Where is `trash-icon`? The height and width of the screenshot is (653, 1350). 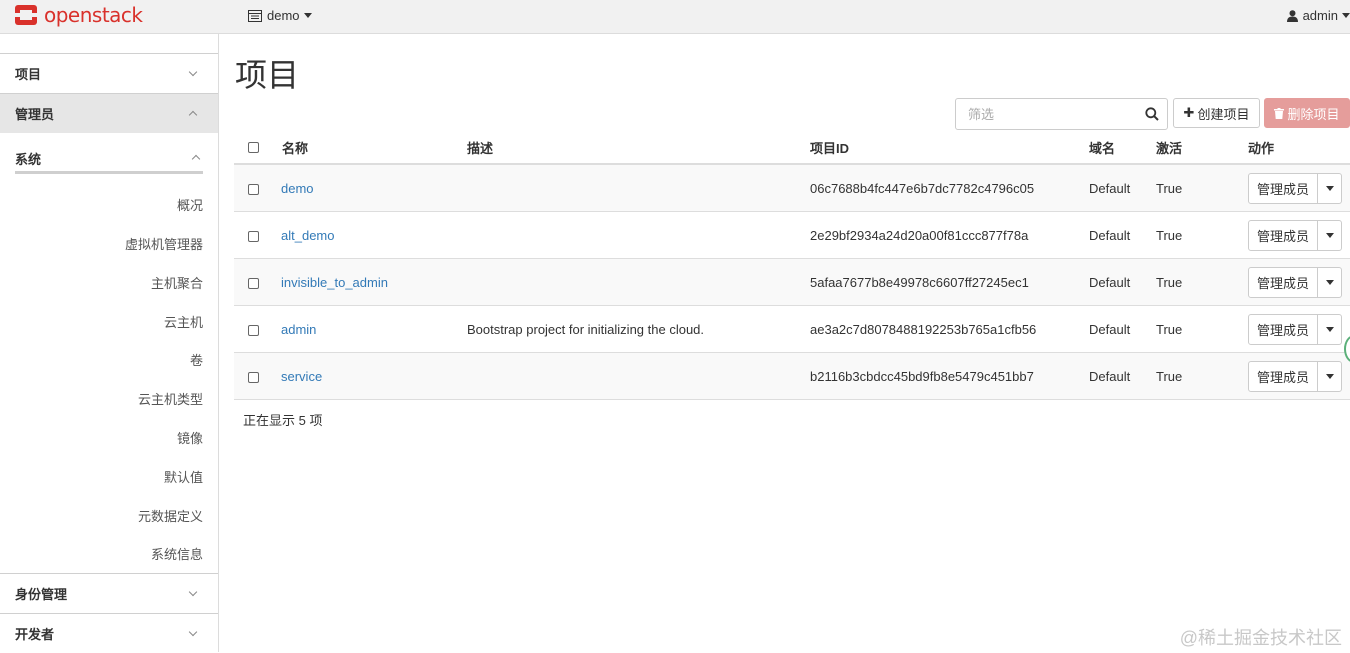
trash-icon is located at coordinates (1279, 113).